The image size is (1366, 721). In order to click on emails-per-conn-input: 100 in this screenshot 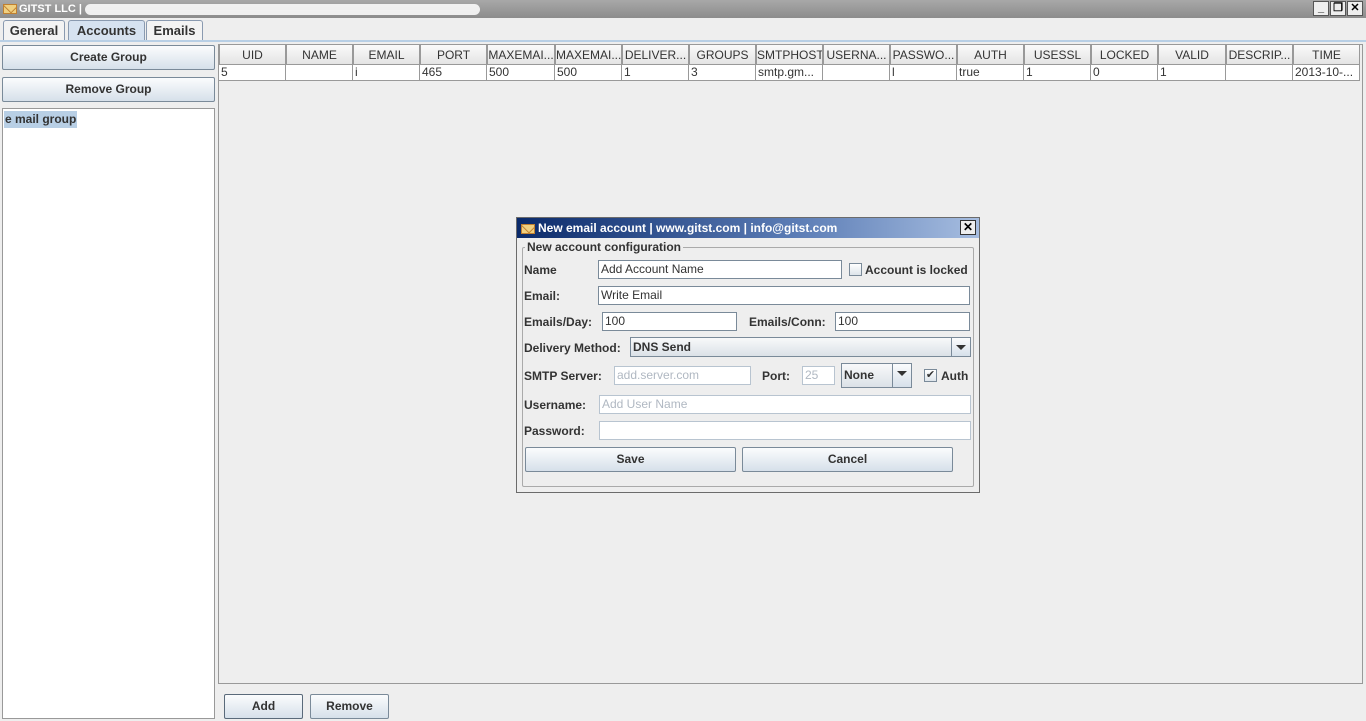, I will do `click(902, 321)`.